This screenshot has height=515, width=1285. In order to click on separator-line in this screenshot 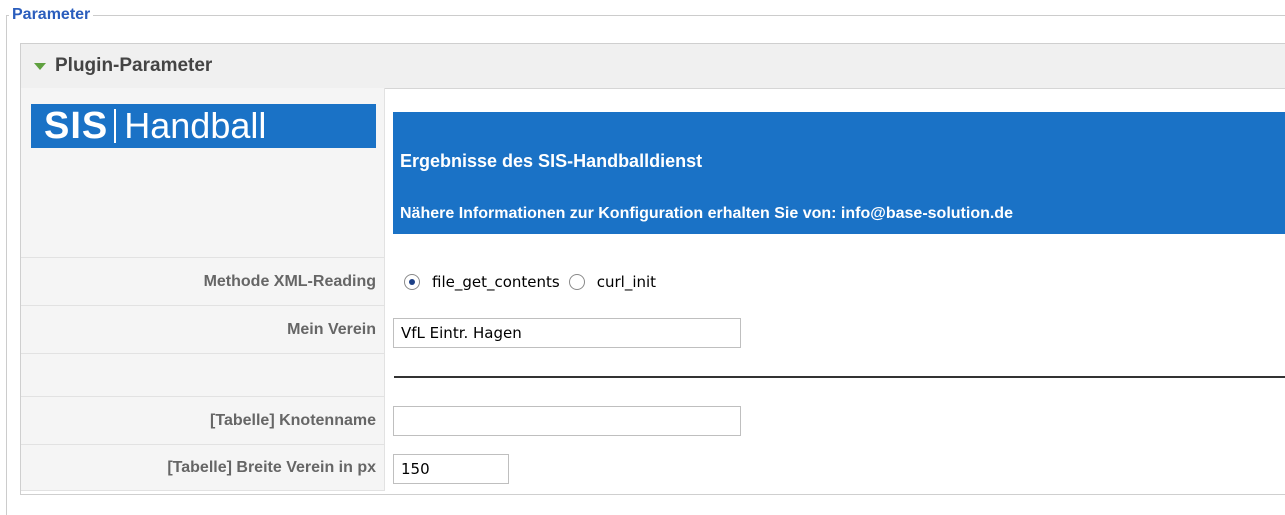, I will do `click(839, 377)`.